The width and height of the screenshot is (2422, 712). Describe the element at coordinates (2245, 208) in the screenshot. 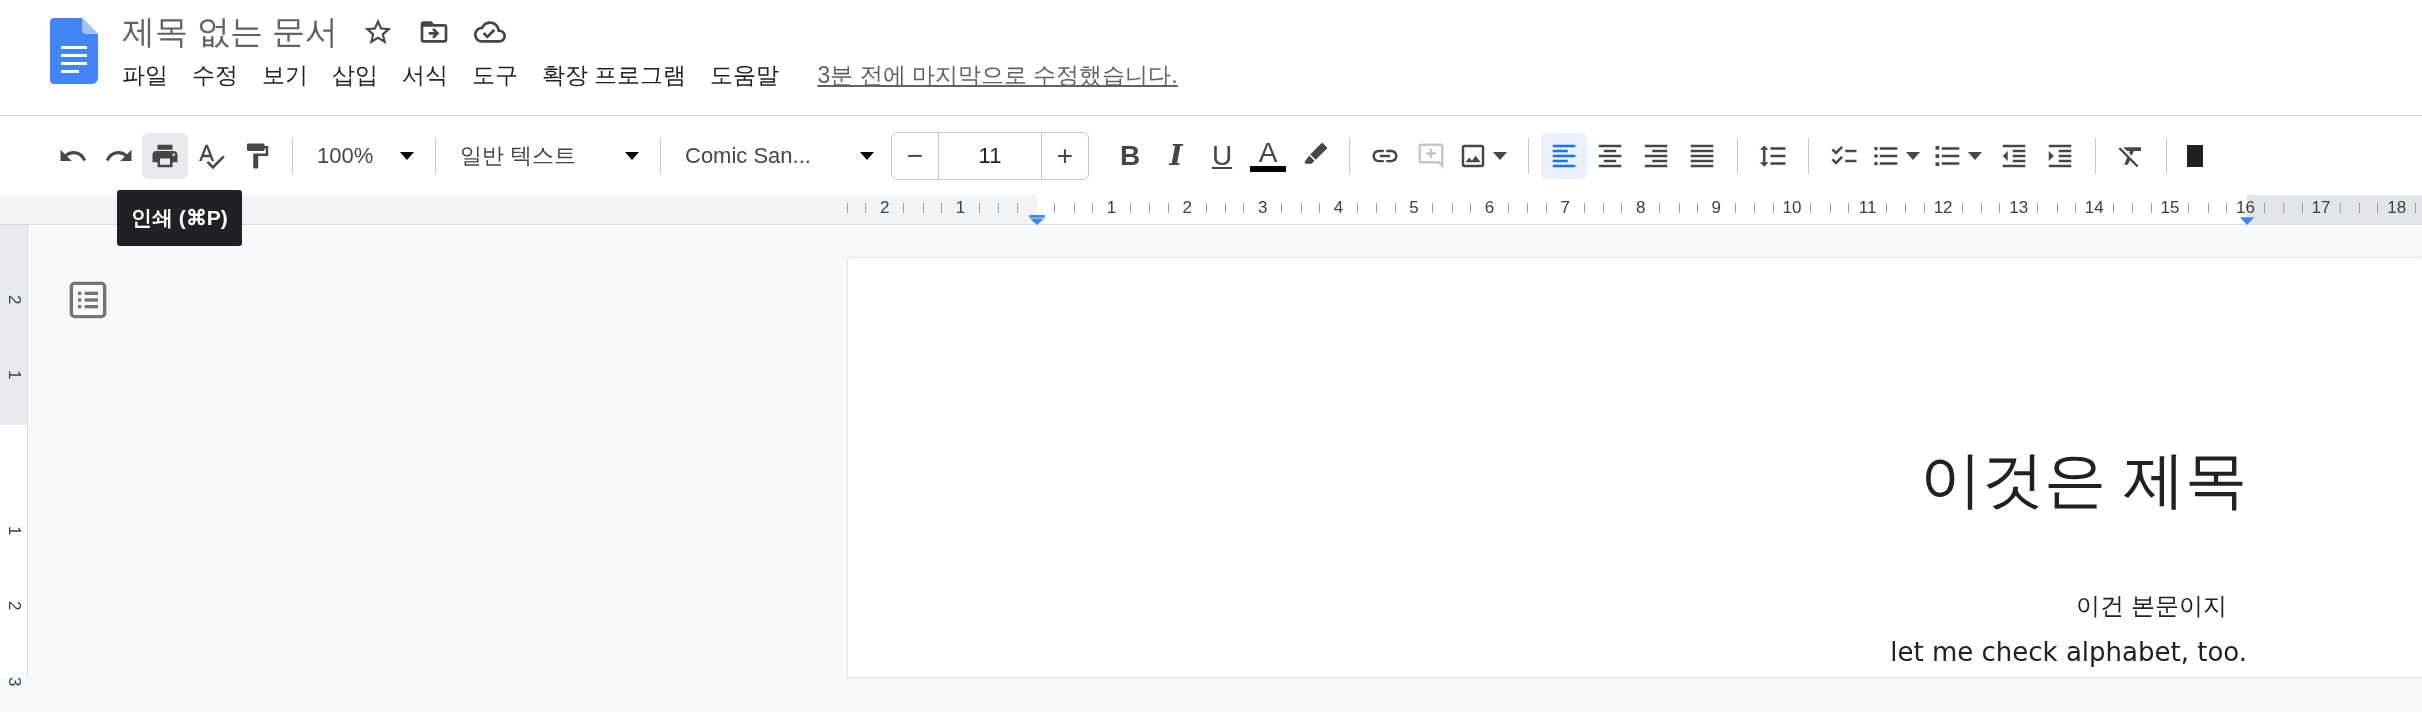

I see `ruler-number: 16` at that location.